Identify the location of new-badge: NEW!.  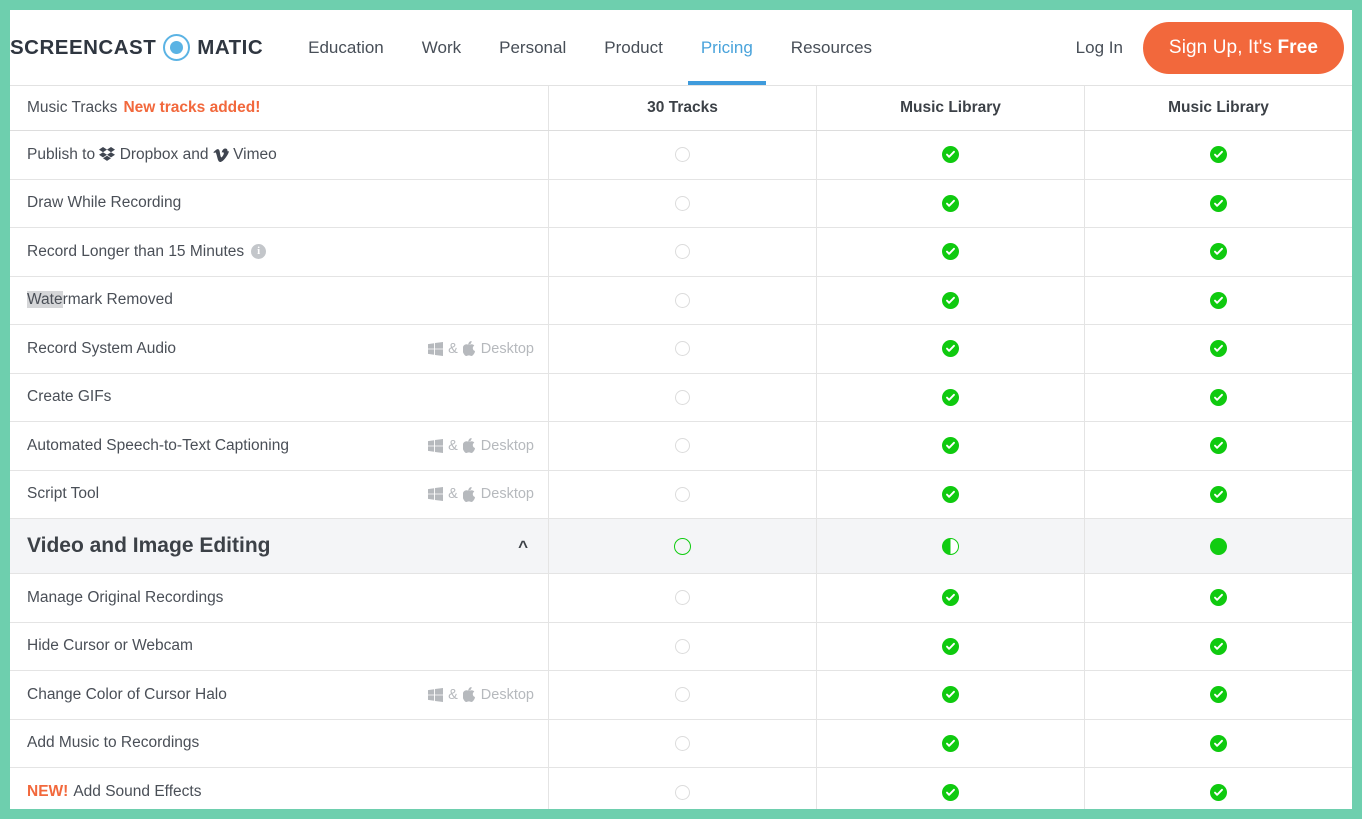
(48, 792).